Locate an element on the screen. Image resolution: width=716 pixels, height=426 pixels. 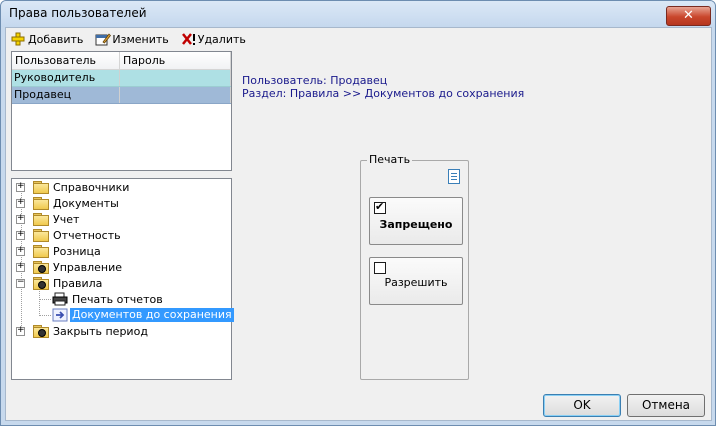
add-button: Добавить is located at coordinates (47, 39).